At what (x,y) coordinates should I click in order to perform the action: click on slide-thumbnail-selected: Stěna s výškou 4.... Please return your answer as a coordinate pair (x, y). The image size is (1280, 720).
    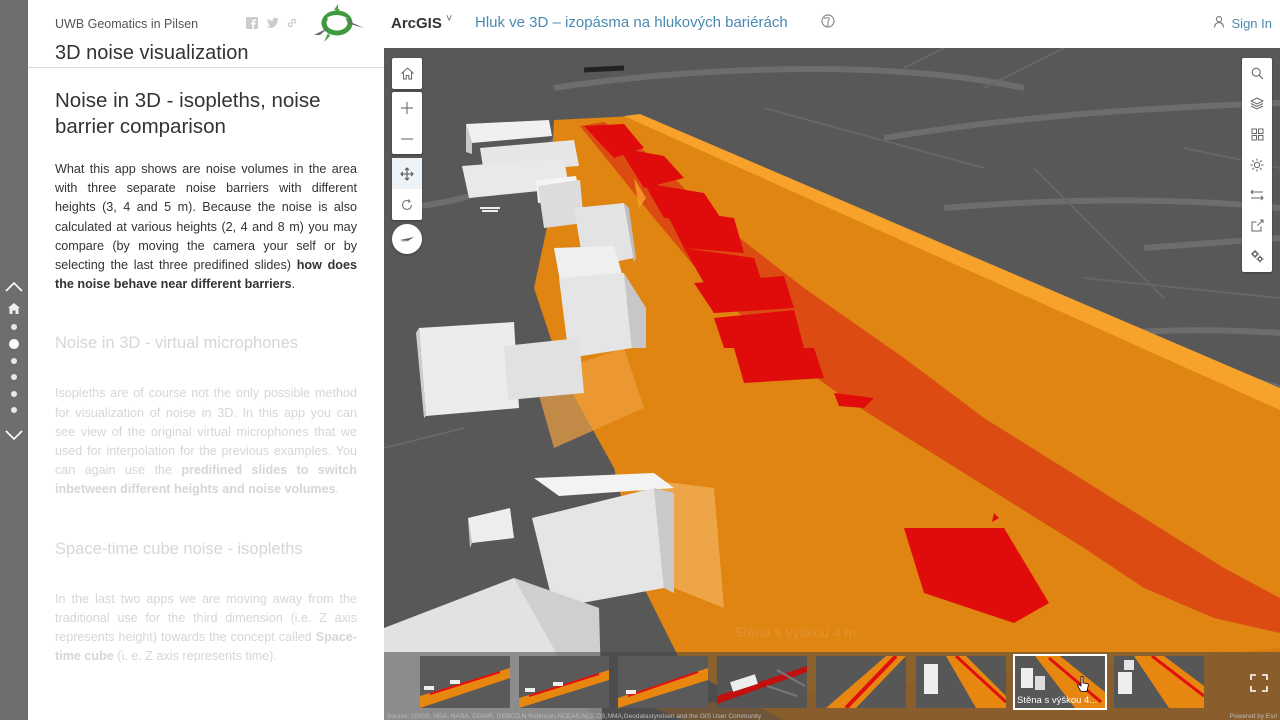
    Looking at the image, I should click on (1060, 682).